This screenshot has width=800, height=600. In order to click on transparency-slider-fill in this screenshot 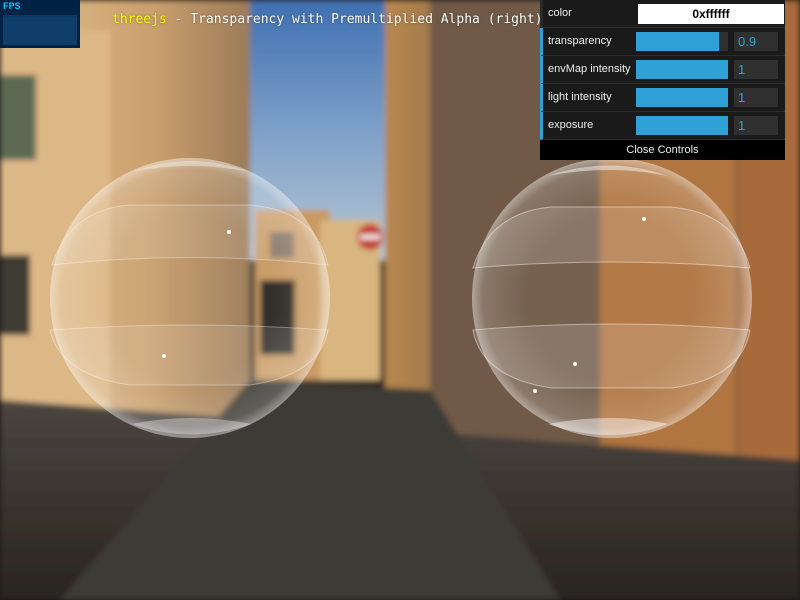, I will do `click(677, 41)`.